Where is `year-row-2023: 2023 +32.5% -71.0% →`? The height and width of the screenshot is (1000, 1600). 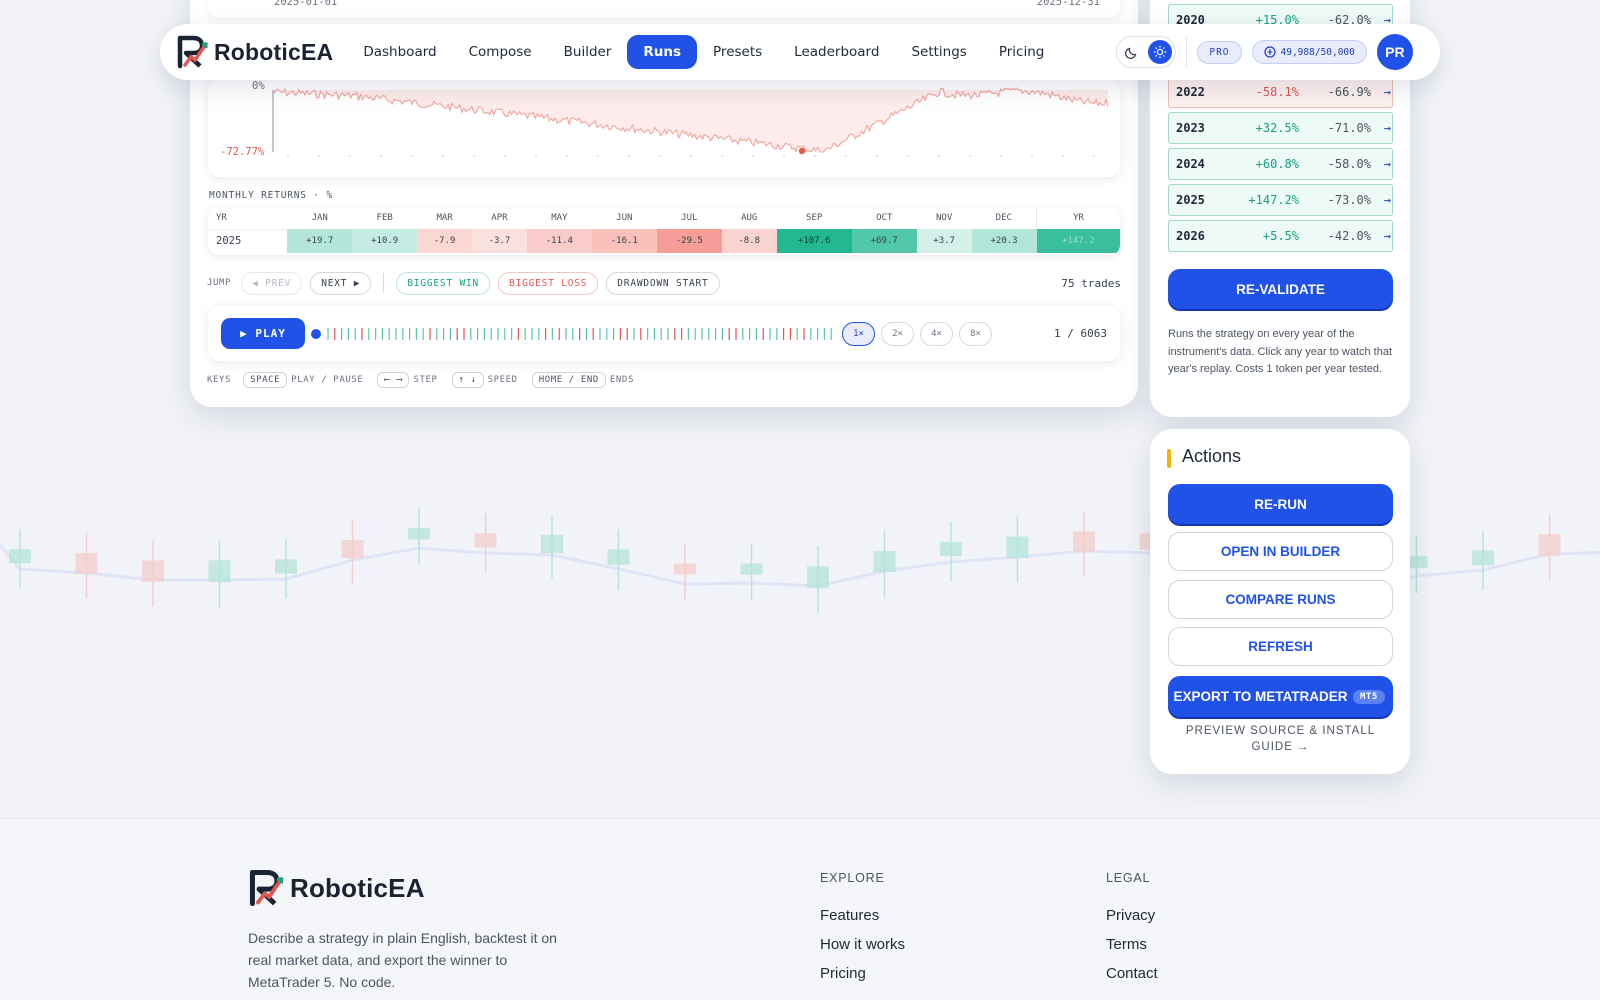
year-row-2023: 2023 +32.5% -71.0% → is located at coordinates (1280, 128).